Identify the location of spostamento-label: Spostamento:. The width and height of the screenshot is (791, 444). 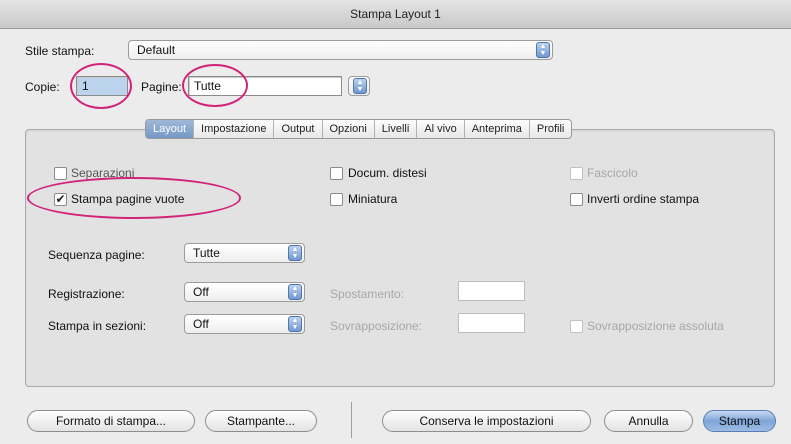
(367, 294).